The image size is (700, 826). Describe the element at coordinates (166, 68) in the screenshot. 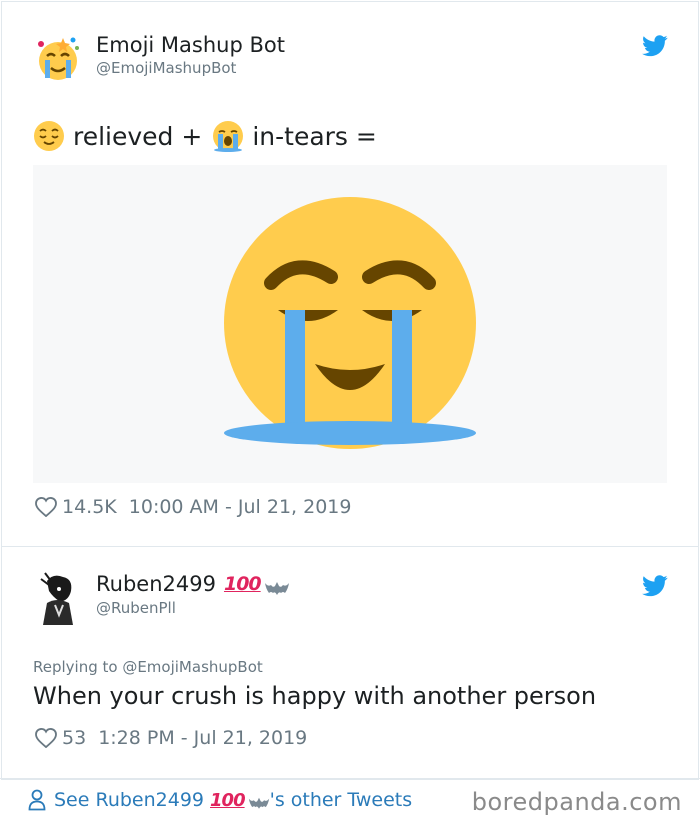

I see `author-handle: @EmojiMashupBot` at that location.